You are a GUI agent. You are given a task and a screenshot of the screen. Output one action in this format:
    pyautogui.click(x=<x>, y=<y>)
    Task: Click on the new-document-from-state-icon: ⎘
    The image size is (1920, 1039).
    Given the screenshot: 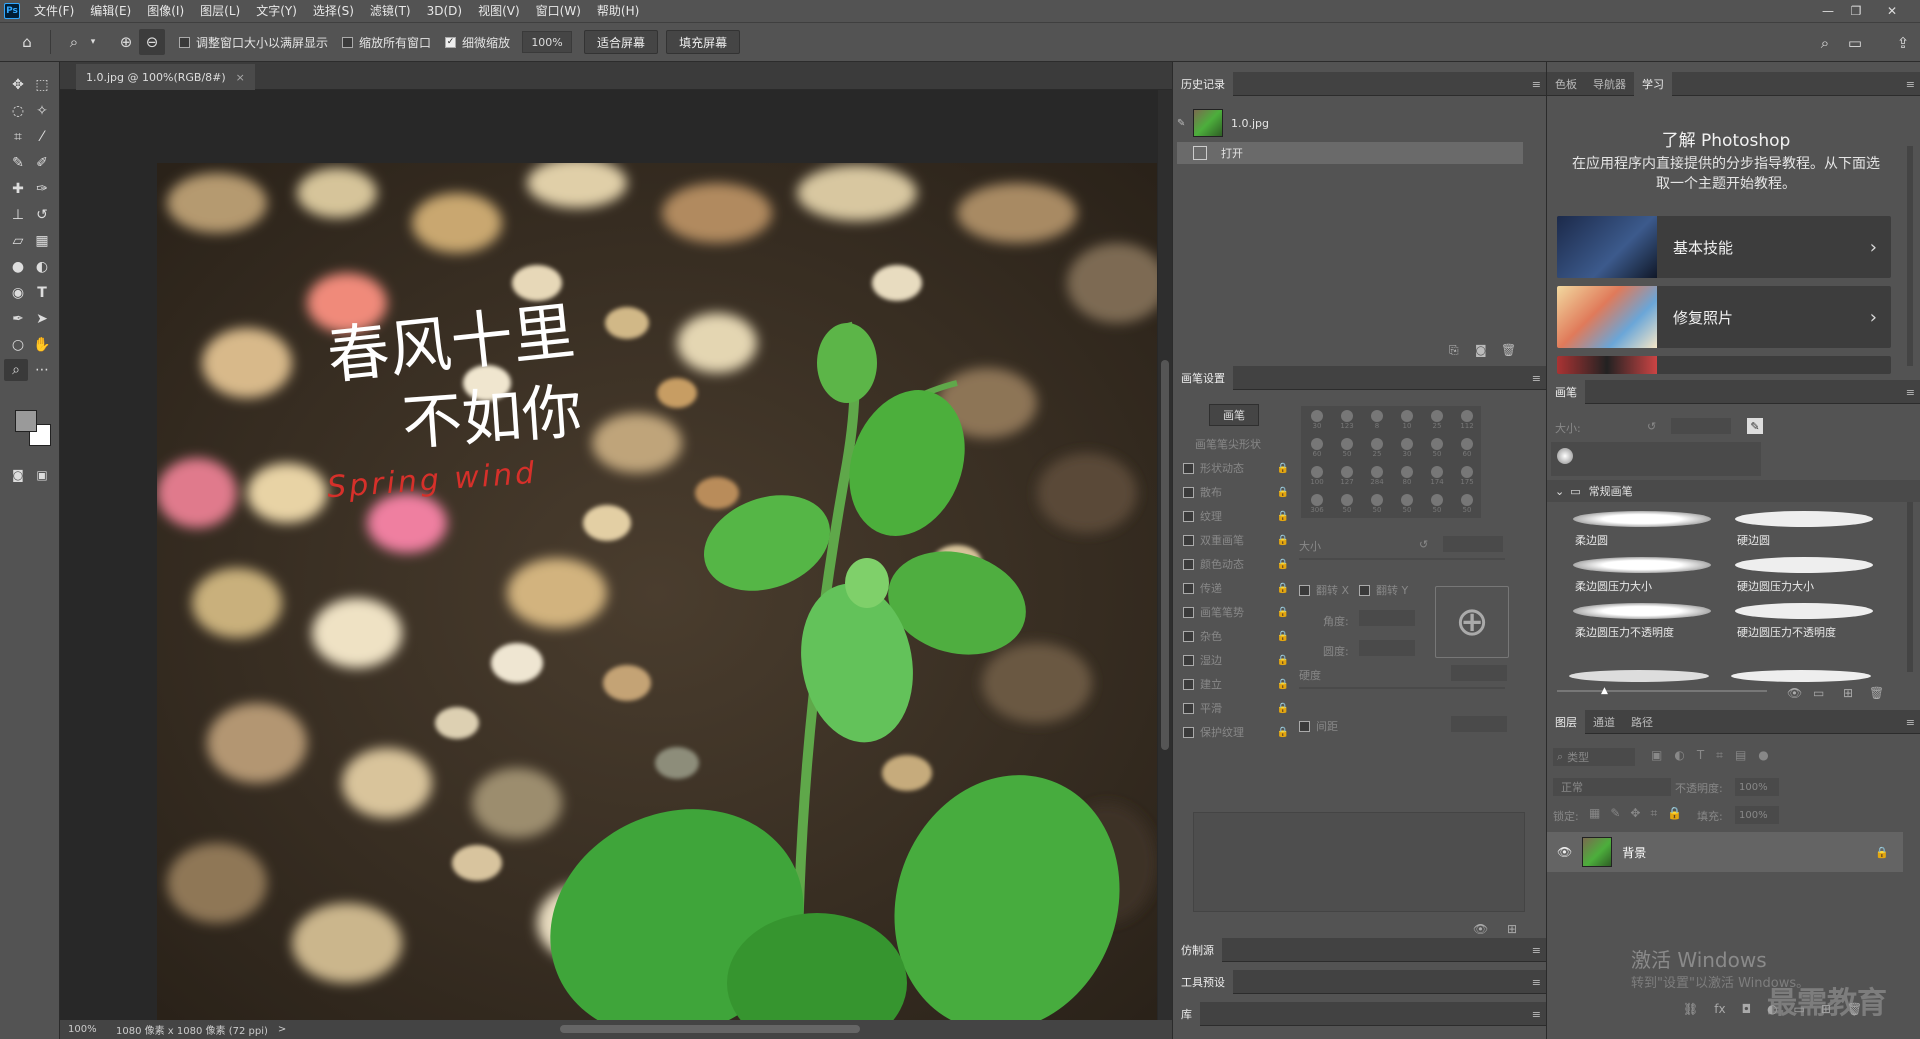 What is the action you would take?
    pyautogui.click(x=1454, y=350)
    